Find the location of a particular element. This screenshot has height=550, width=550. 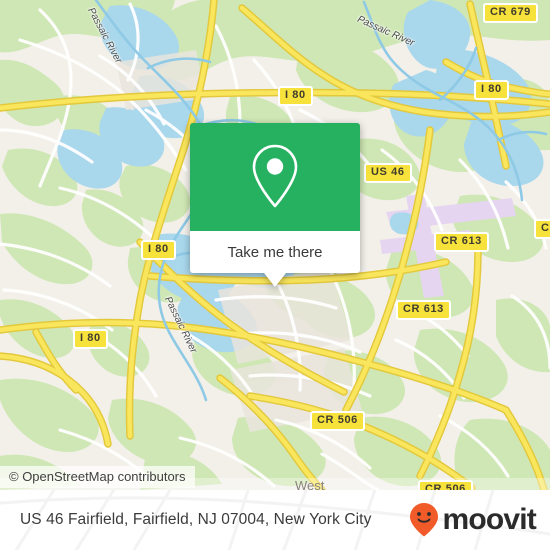

location-popup-card: Take me there is located at coordinates (275, 205).